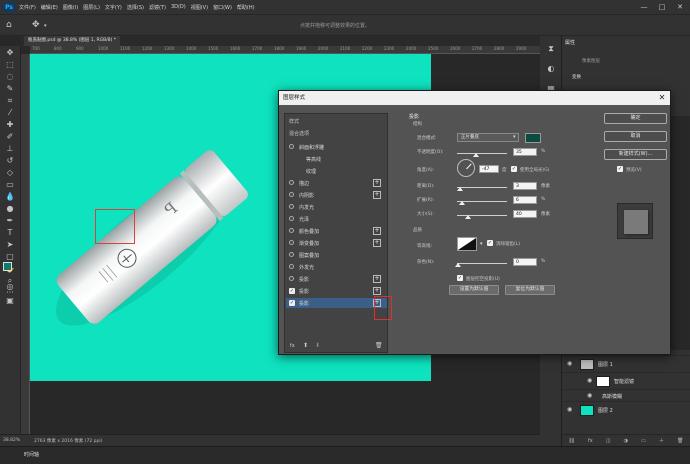  I want to click on quick-mask-icon: ◎, so click(10, 287).